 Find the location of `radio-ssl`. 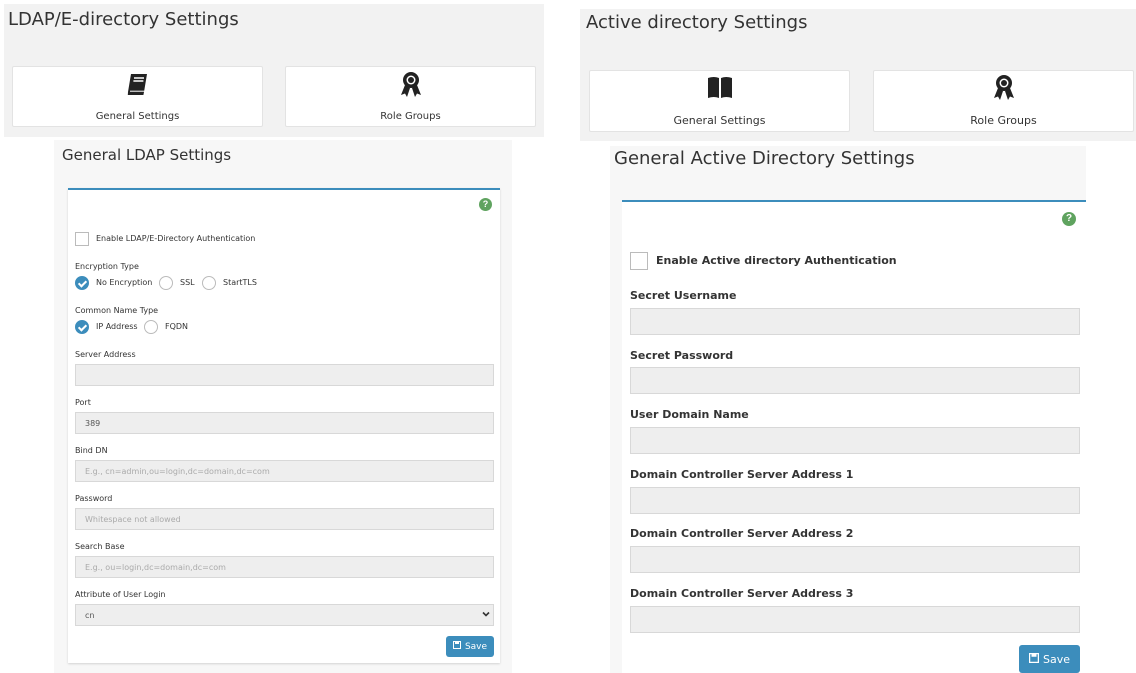

radio-ssl is located at coordinates (166, 283).